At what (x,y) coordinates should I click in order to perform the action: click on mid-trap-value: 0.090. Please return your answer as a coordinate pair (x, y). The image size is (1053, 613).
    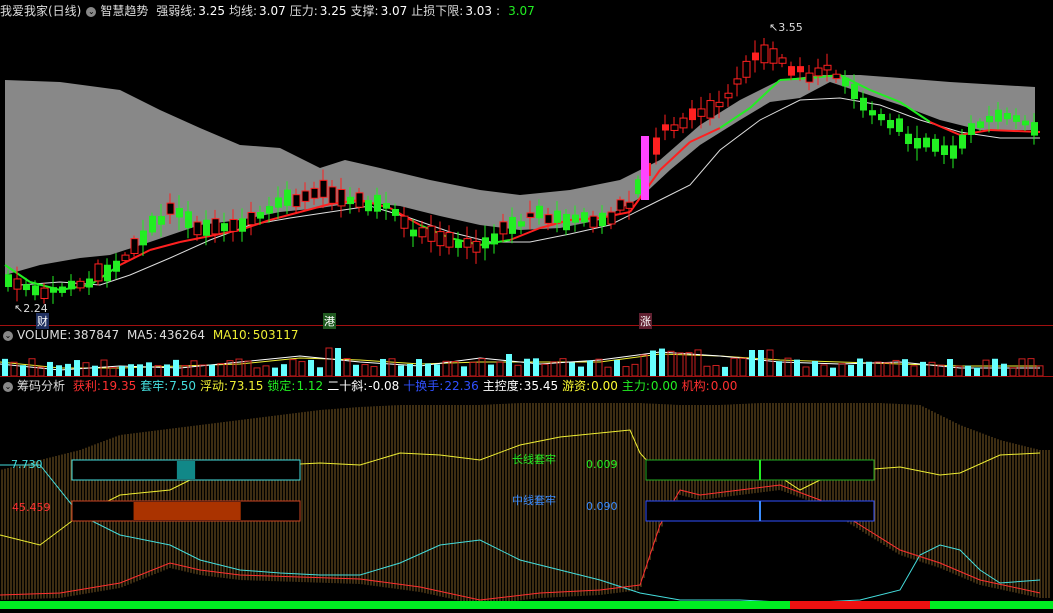
    Looking at the image, I should click on (602, 506).